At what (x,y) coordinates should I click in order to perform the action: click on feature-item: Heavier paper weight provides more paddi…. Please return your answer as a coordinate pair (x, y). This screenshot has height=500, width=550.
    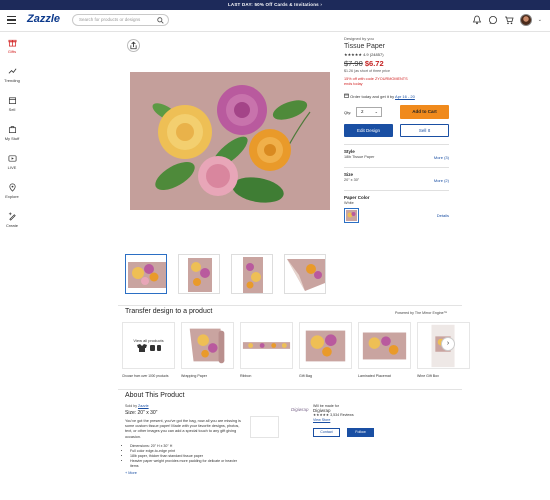
    Looking at the image, I should click on (187, 464).